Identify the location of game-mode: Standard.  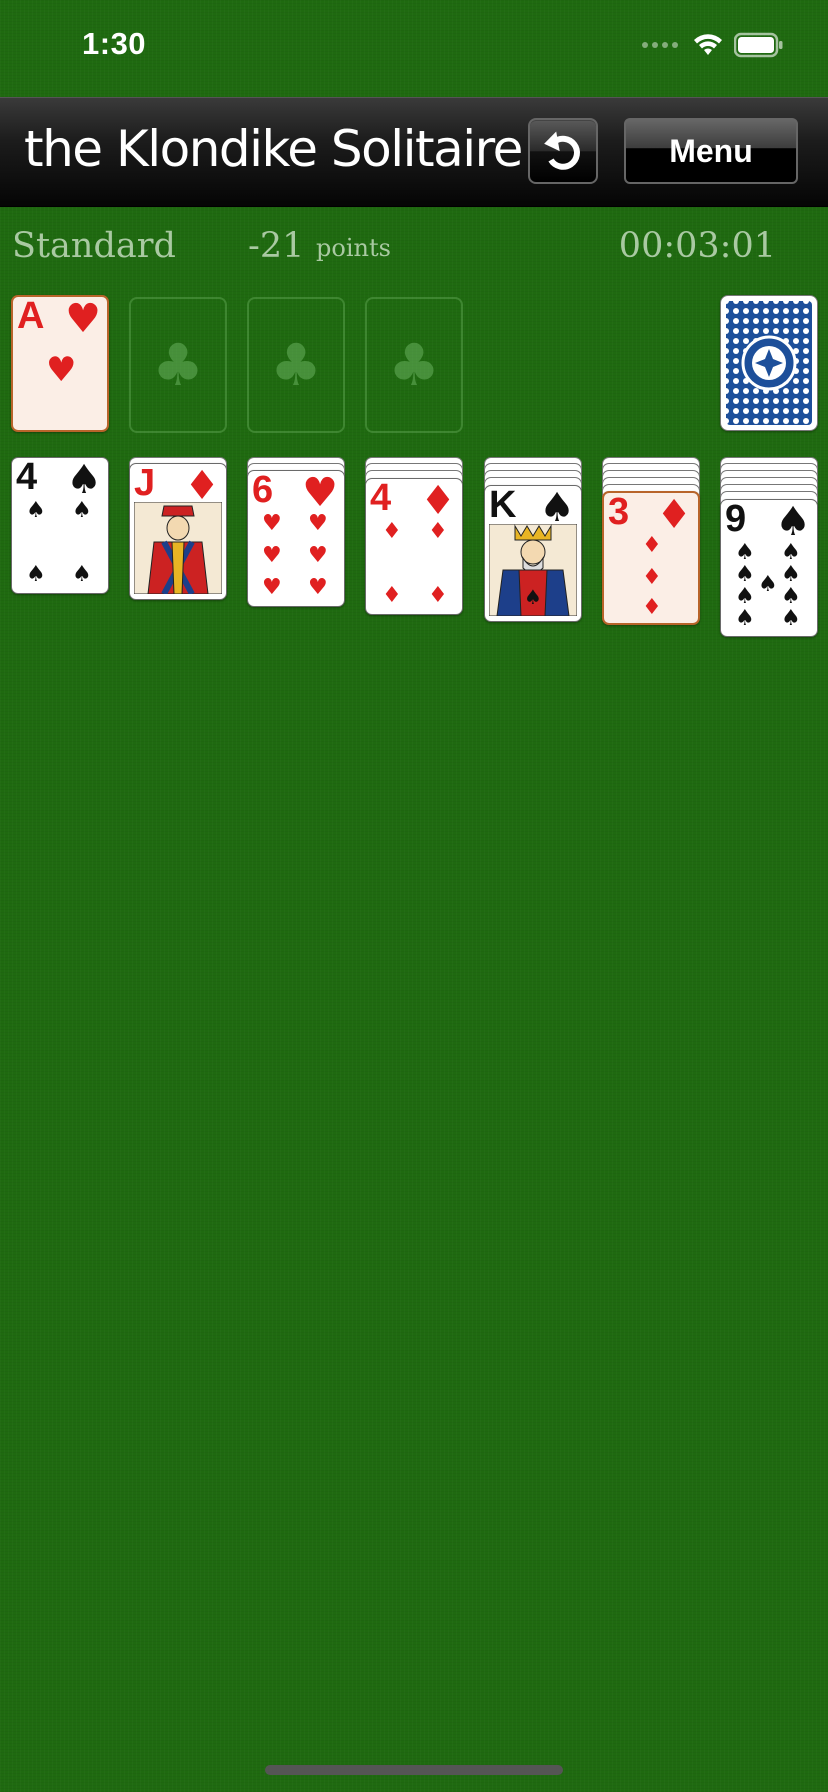
(94, 246).